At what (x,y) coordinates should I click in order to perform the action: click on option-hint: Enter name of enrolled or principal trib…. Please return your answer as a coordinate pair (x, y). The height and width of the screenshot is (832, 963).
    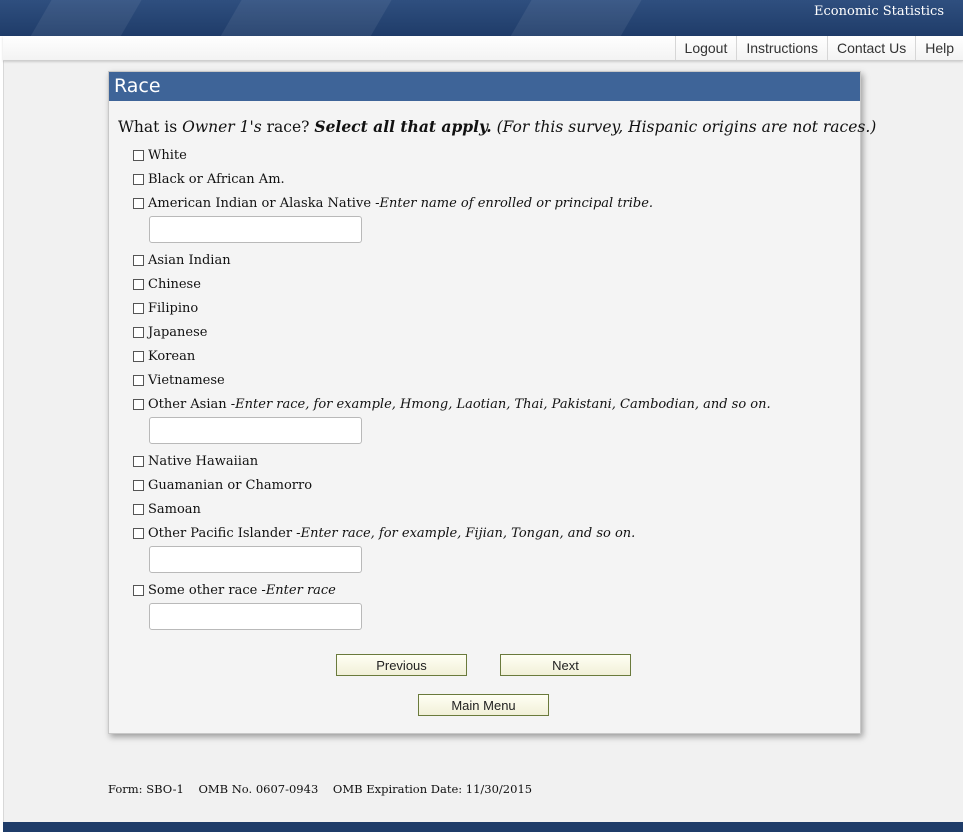
    Looking at the image, I should click on (516, 203).